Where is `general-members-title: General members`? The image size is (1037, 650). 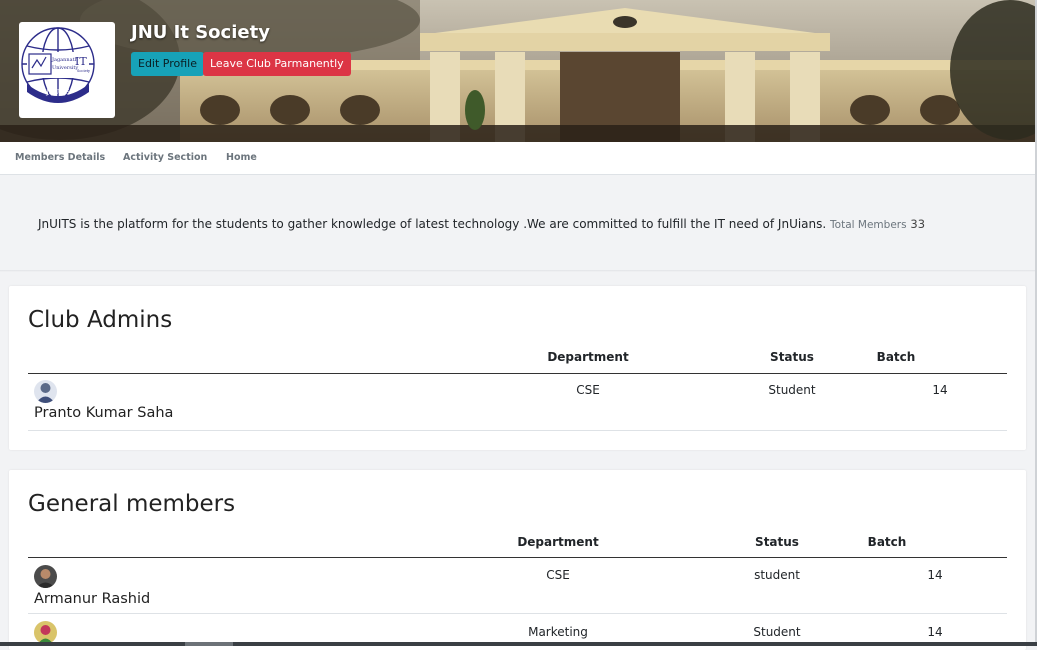
general-members-title: General members is located at coordinates (132, 504).